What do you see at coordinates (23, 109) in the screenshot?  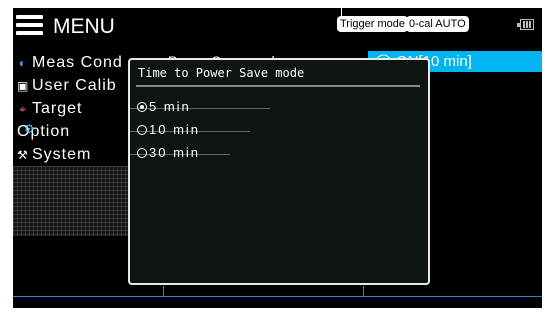 I see `target-icon: ⌖` at bounding box center [23, 109].